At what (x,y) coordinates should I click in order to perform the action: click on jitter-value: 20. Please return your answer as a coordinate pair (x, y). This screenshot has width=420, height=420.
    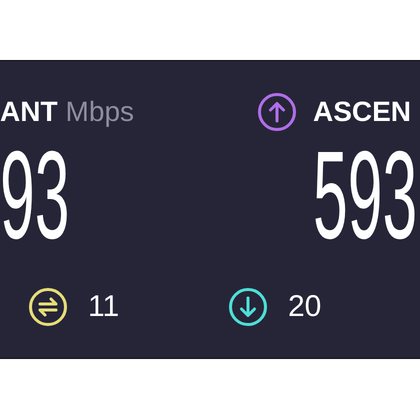
    Looking at the image, I should click on (305, 307).